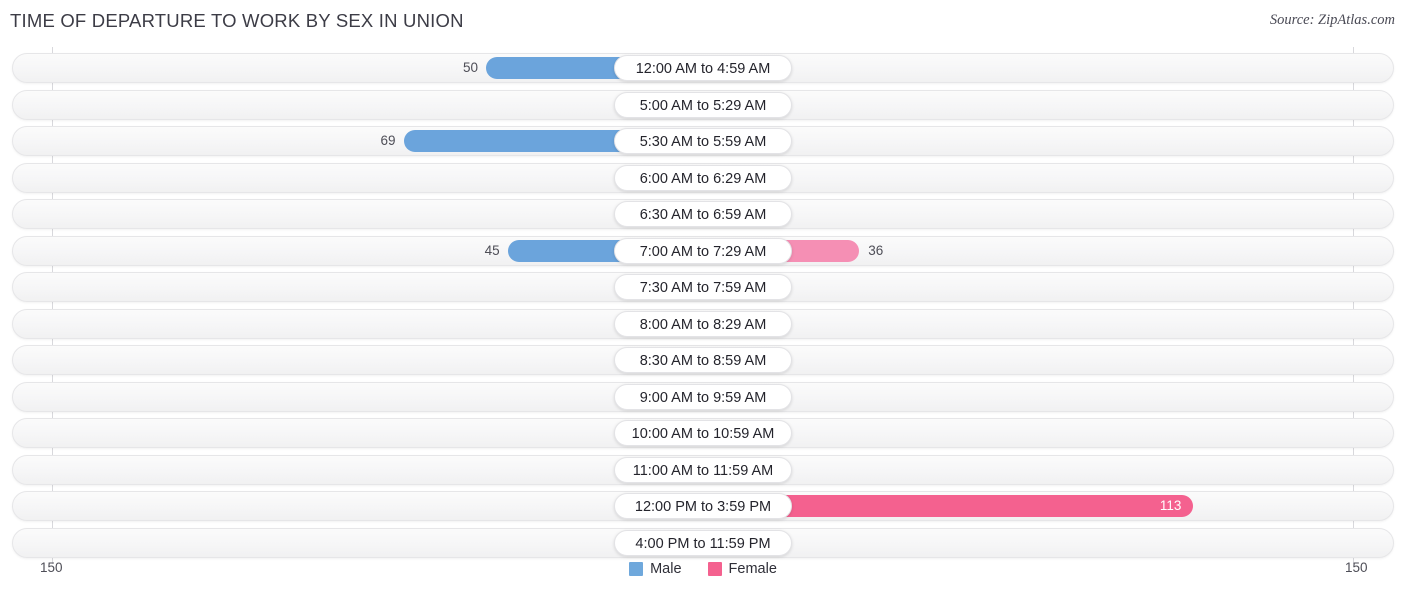 Image resolution: width=1406 pixels, height=595 pixels. I want to click on chart-footer: 150 150 Male Female, so click(703, 575).